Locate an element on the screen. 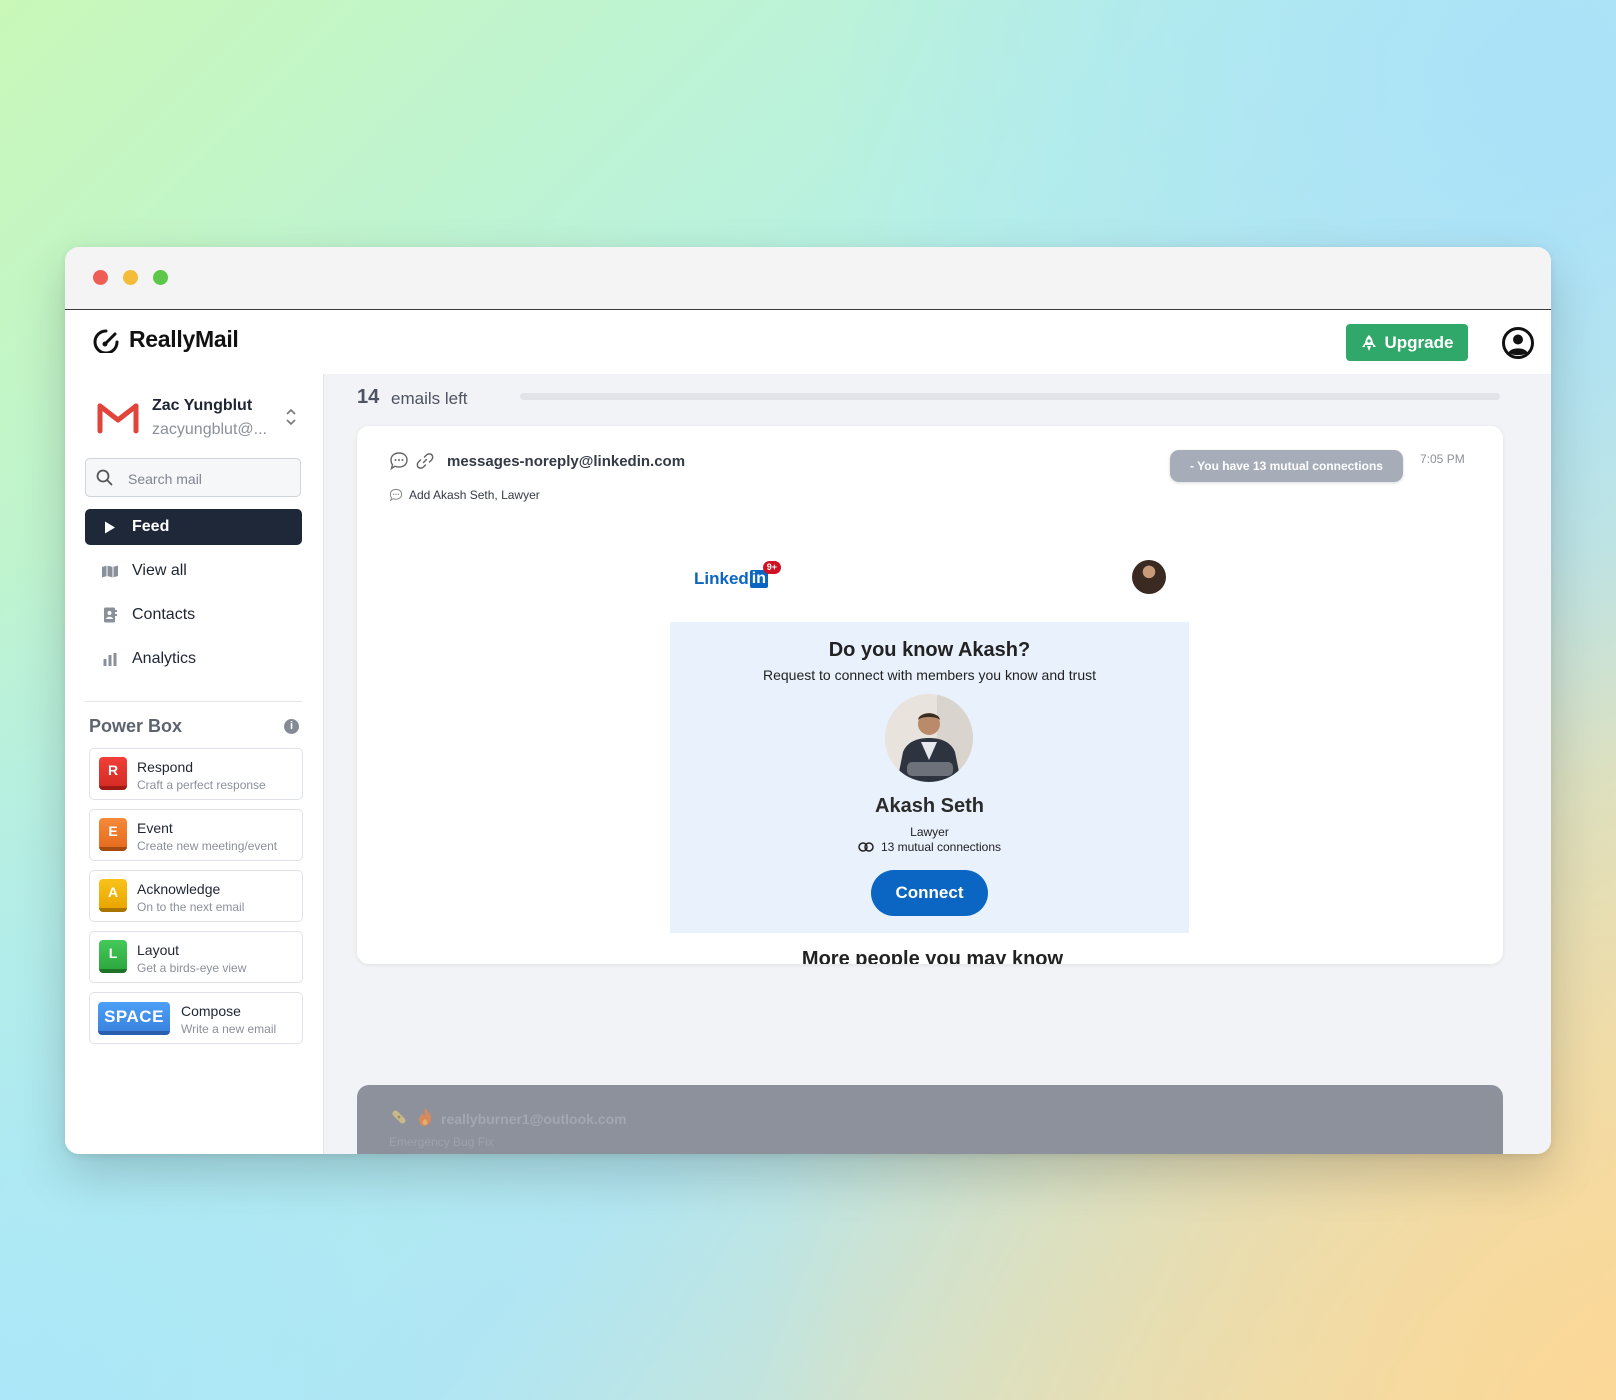  next-email-sender-row: reallyburner1@outlook.com is located at coordinates (508, 1118).